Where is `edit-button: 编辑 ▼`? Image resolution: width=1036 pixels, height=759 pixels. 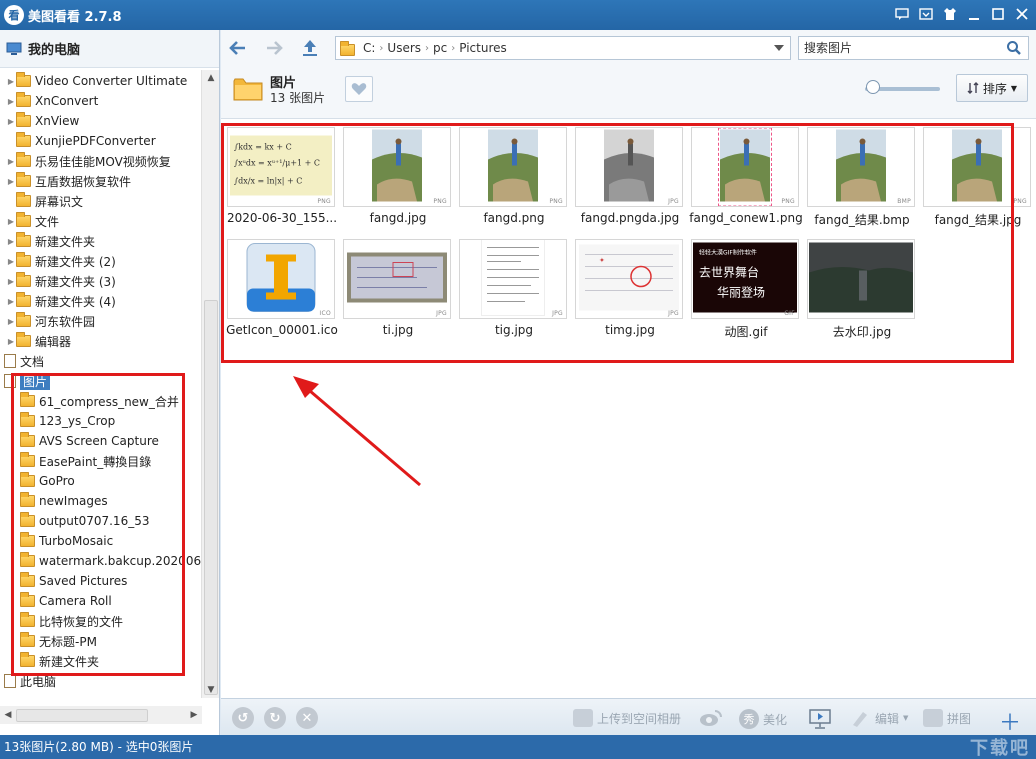
edit-button: 编辑 ▼ is located at coordinates (879, 718).